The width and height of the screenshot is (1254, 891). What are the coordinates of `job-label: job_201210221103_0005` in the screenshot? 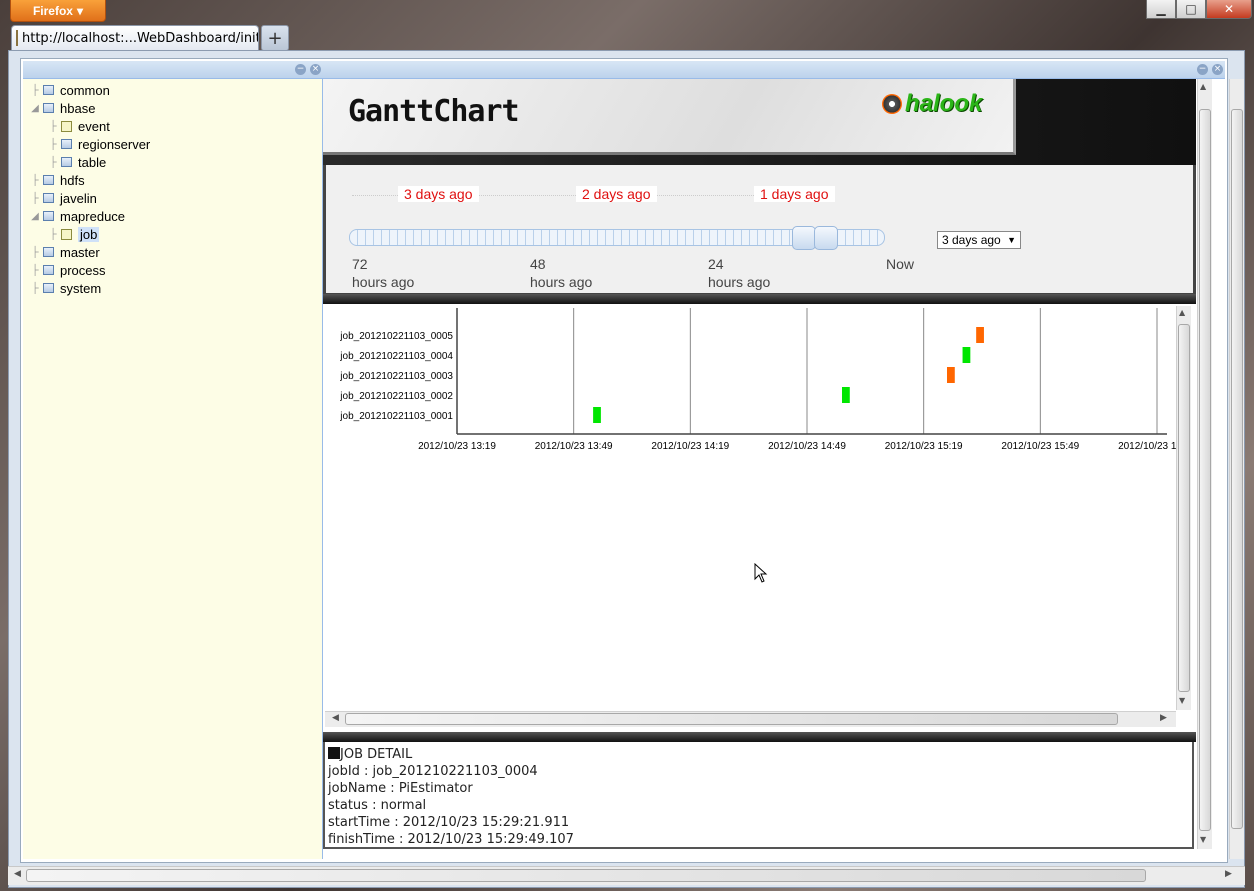 It's located at (396, 336).